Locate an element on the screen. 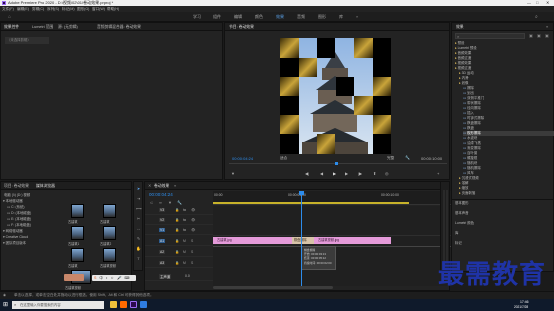 The height and width of the screenshot is (311, 554). tab-audio-clip-mixer: 音频剪辑混合器: 卷动效果 is located at coordinates (119, 27).